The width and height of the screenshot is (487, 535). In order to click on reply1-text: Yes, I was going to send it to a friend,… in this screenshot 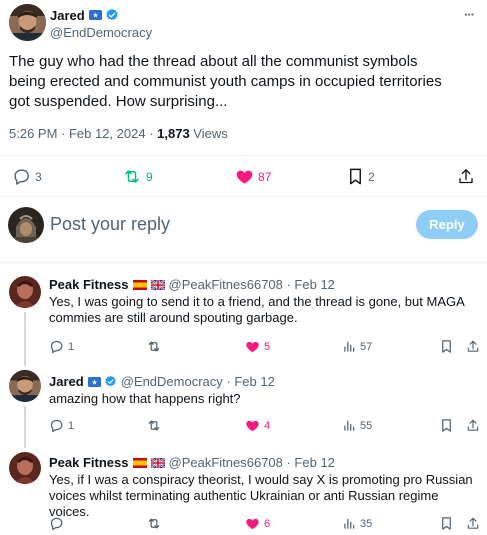, I will do `click(264, 310)`.